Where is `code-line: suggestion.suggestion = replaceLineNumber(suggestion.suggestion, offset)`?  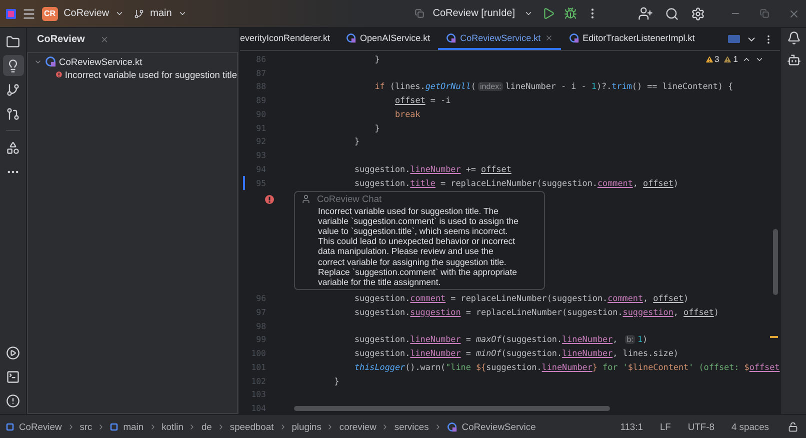
code-line: suggestion.suggestion = replaceLineNumber(suggestion.suggestion, offset) is located at coordinates (536, 311).